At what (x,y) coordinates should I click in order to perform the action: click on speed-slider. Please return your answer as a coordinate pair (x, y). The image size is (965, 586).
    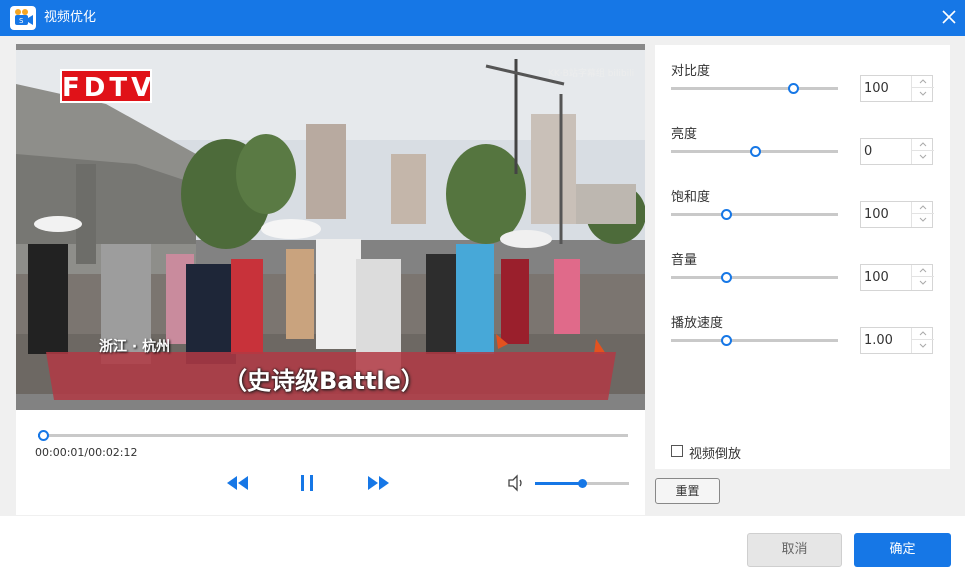
    Looking at the image, I should click on (754, 340).